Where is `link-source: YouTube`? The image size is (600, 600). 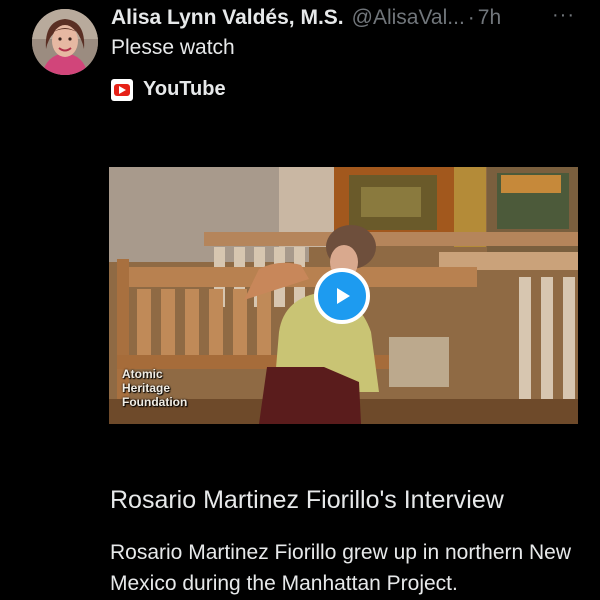 link-source: YouTube is located at coordinates (168, 89).